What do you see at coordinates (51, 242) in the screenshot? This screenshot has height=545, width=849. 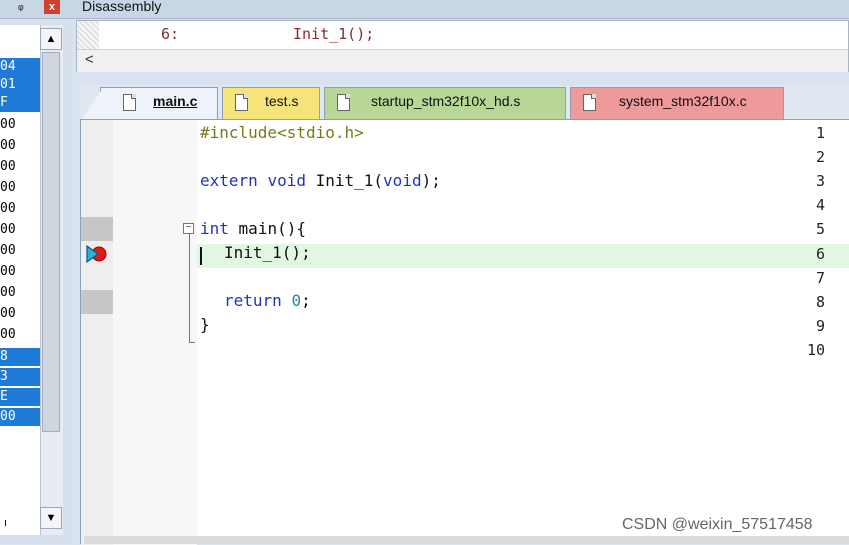 I see `scroll-thumb` at bounding box center [51, 242].